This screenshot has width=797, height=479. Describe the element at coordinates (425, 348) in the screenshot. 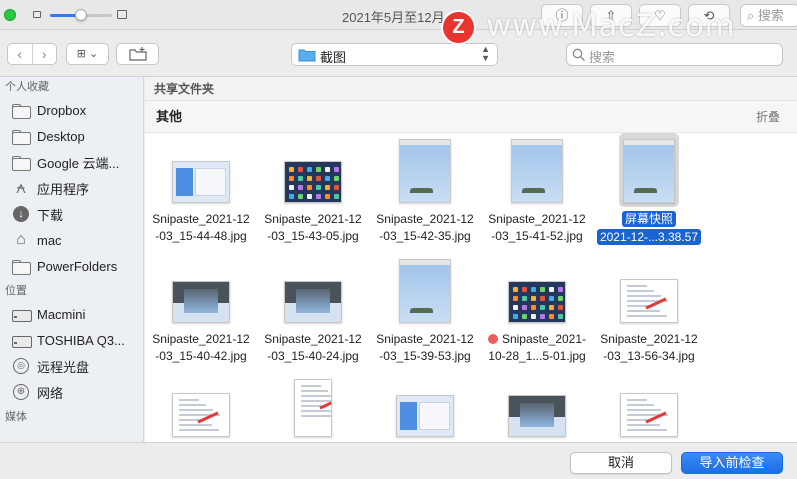

I see `file-name: Snipaste_2021-12 -03_15-39-53.jpg` at that location.